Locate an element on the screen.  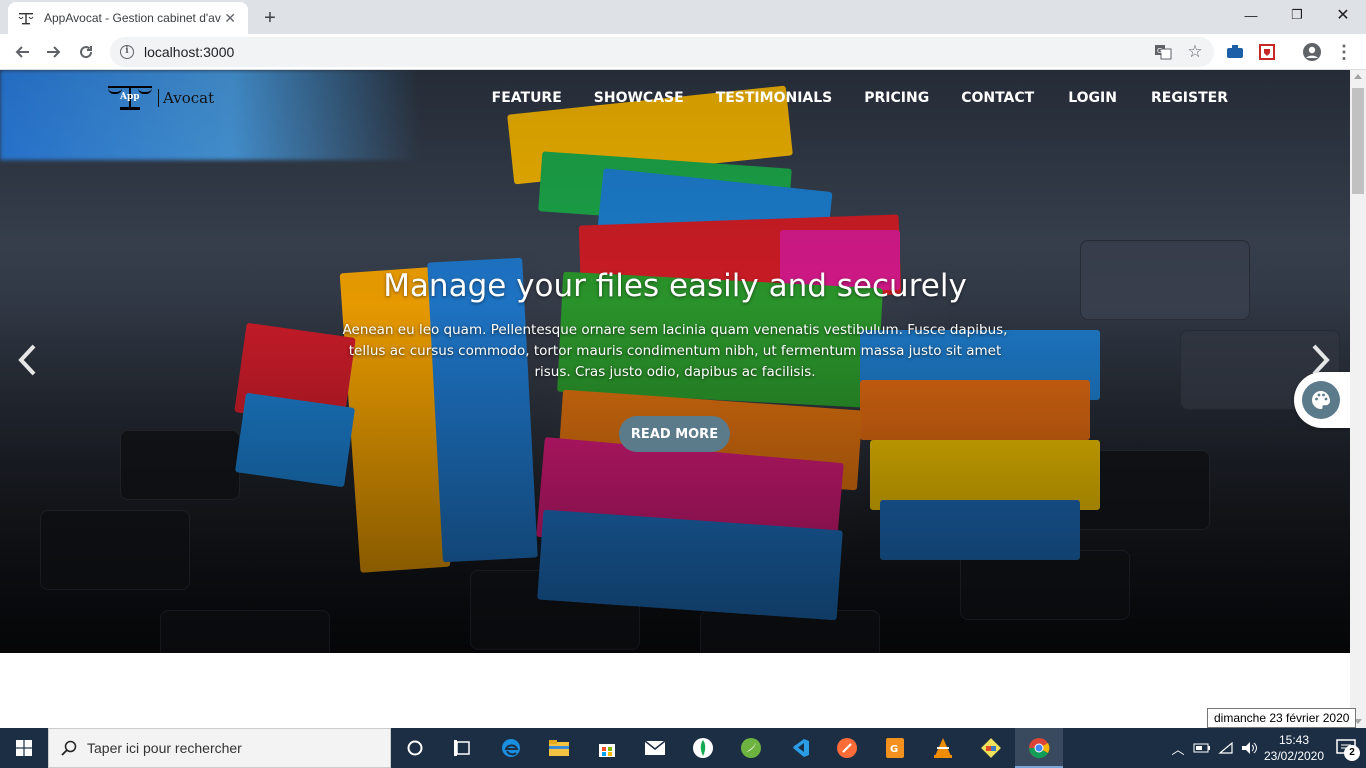
tab-title: AppAvocat - Gestion cabinet d'av is located at coordinates (132, 18).